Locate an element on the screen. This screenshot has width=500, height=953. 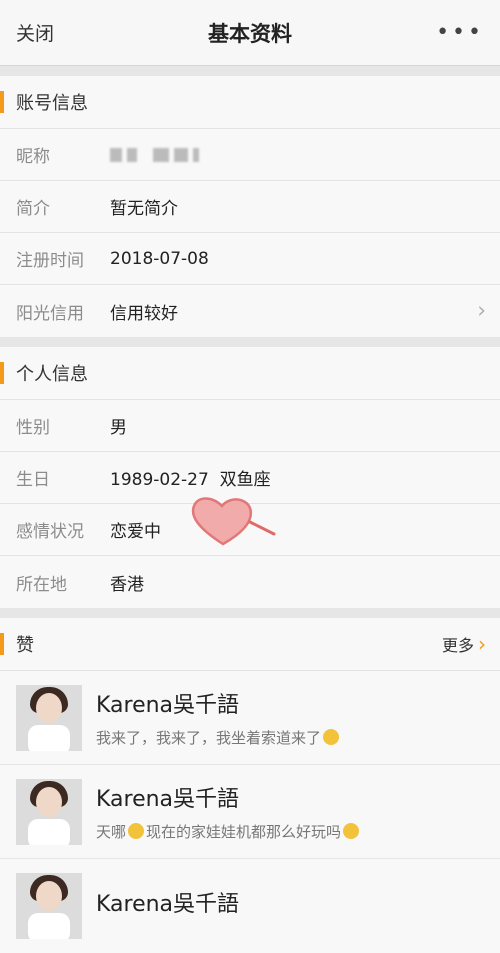
gender-label: 性别 is located at coordinates (33, 428).